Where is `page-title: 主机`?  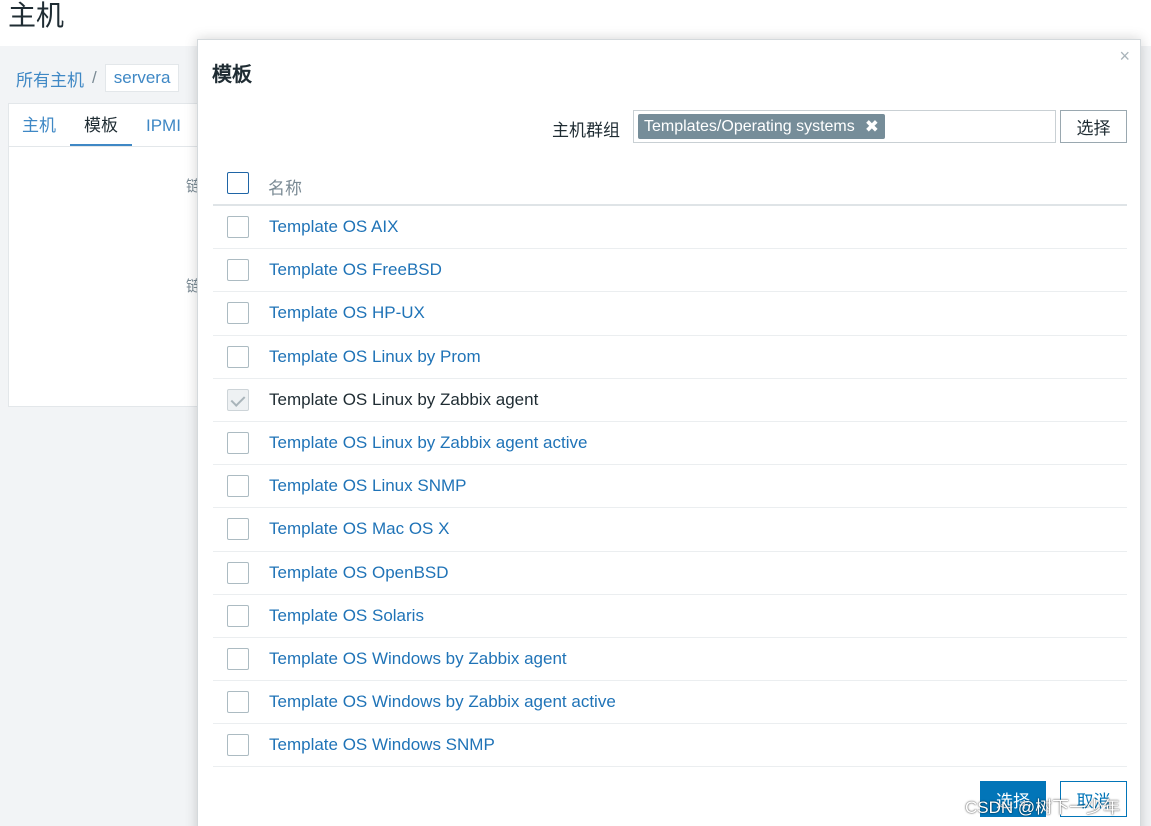
page-title: 主机 is located at coordinates (36, 15).